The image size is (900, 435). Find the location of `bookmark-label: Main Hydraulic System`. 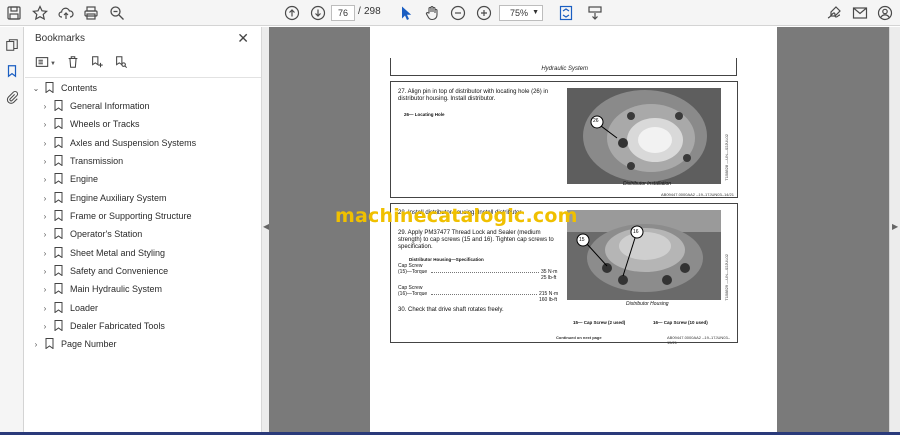

bookmark-label: Main Hydraulic System is located at coordinates (116, 289).